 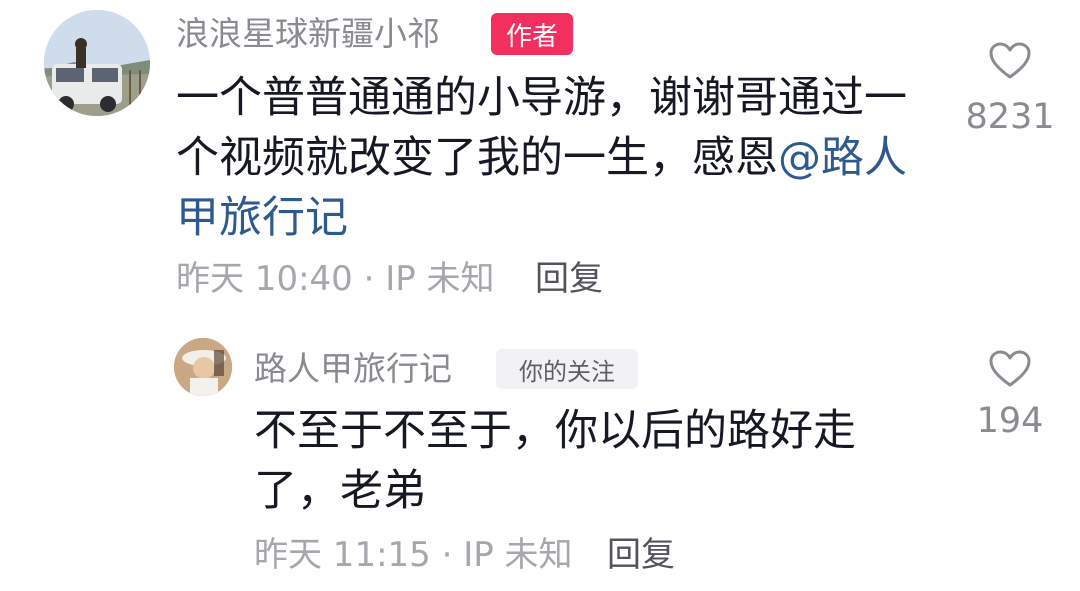 I want to click on commenter-avatar, so click(x=97, y=63).